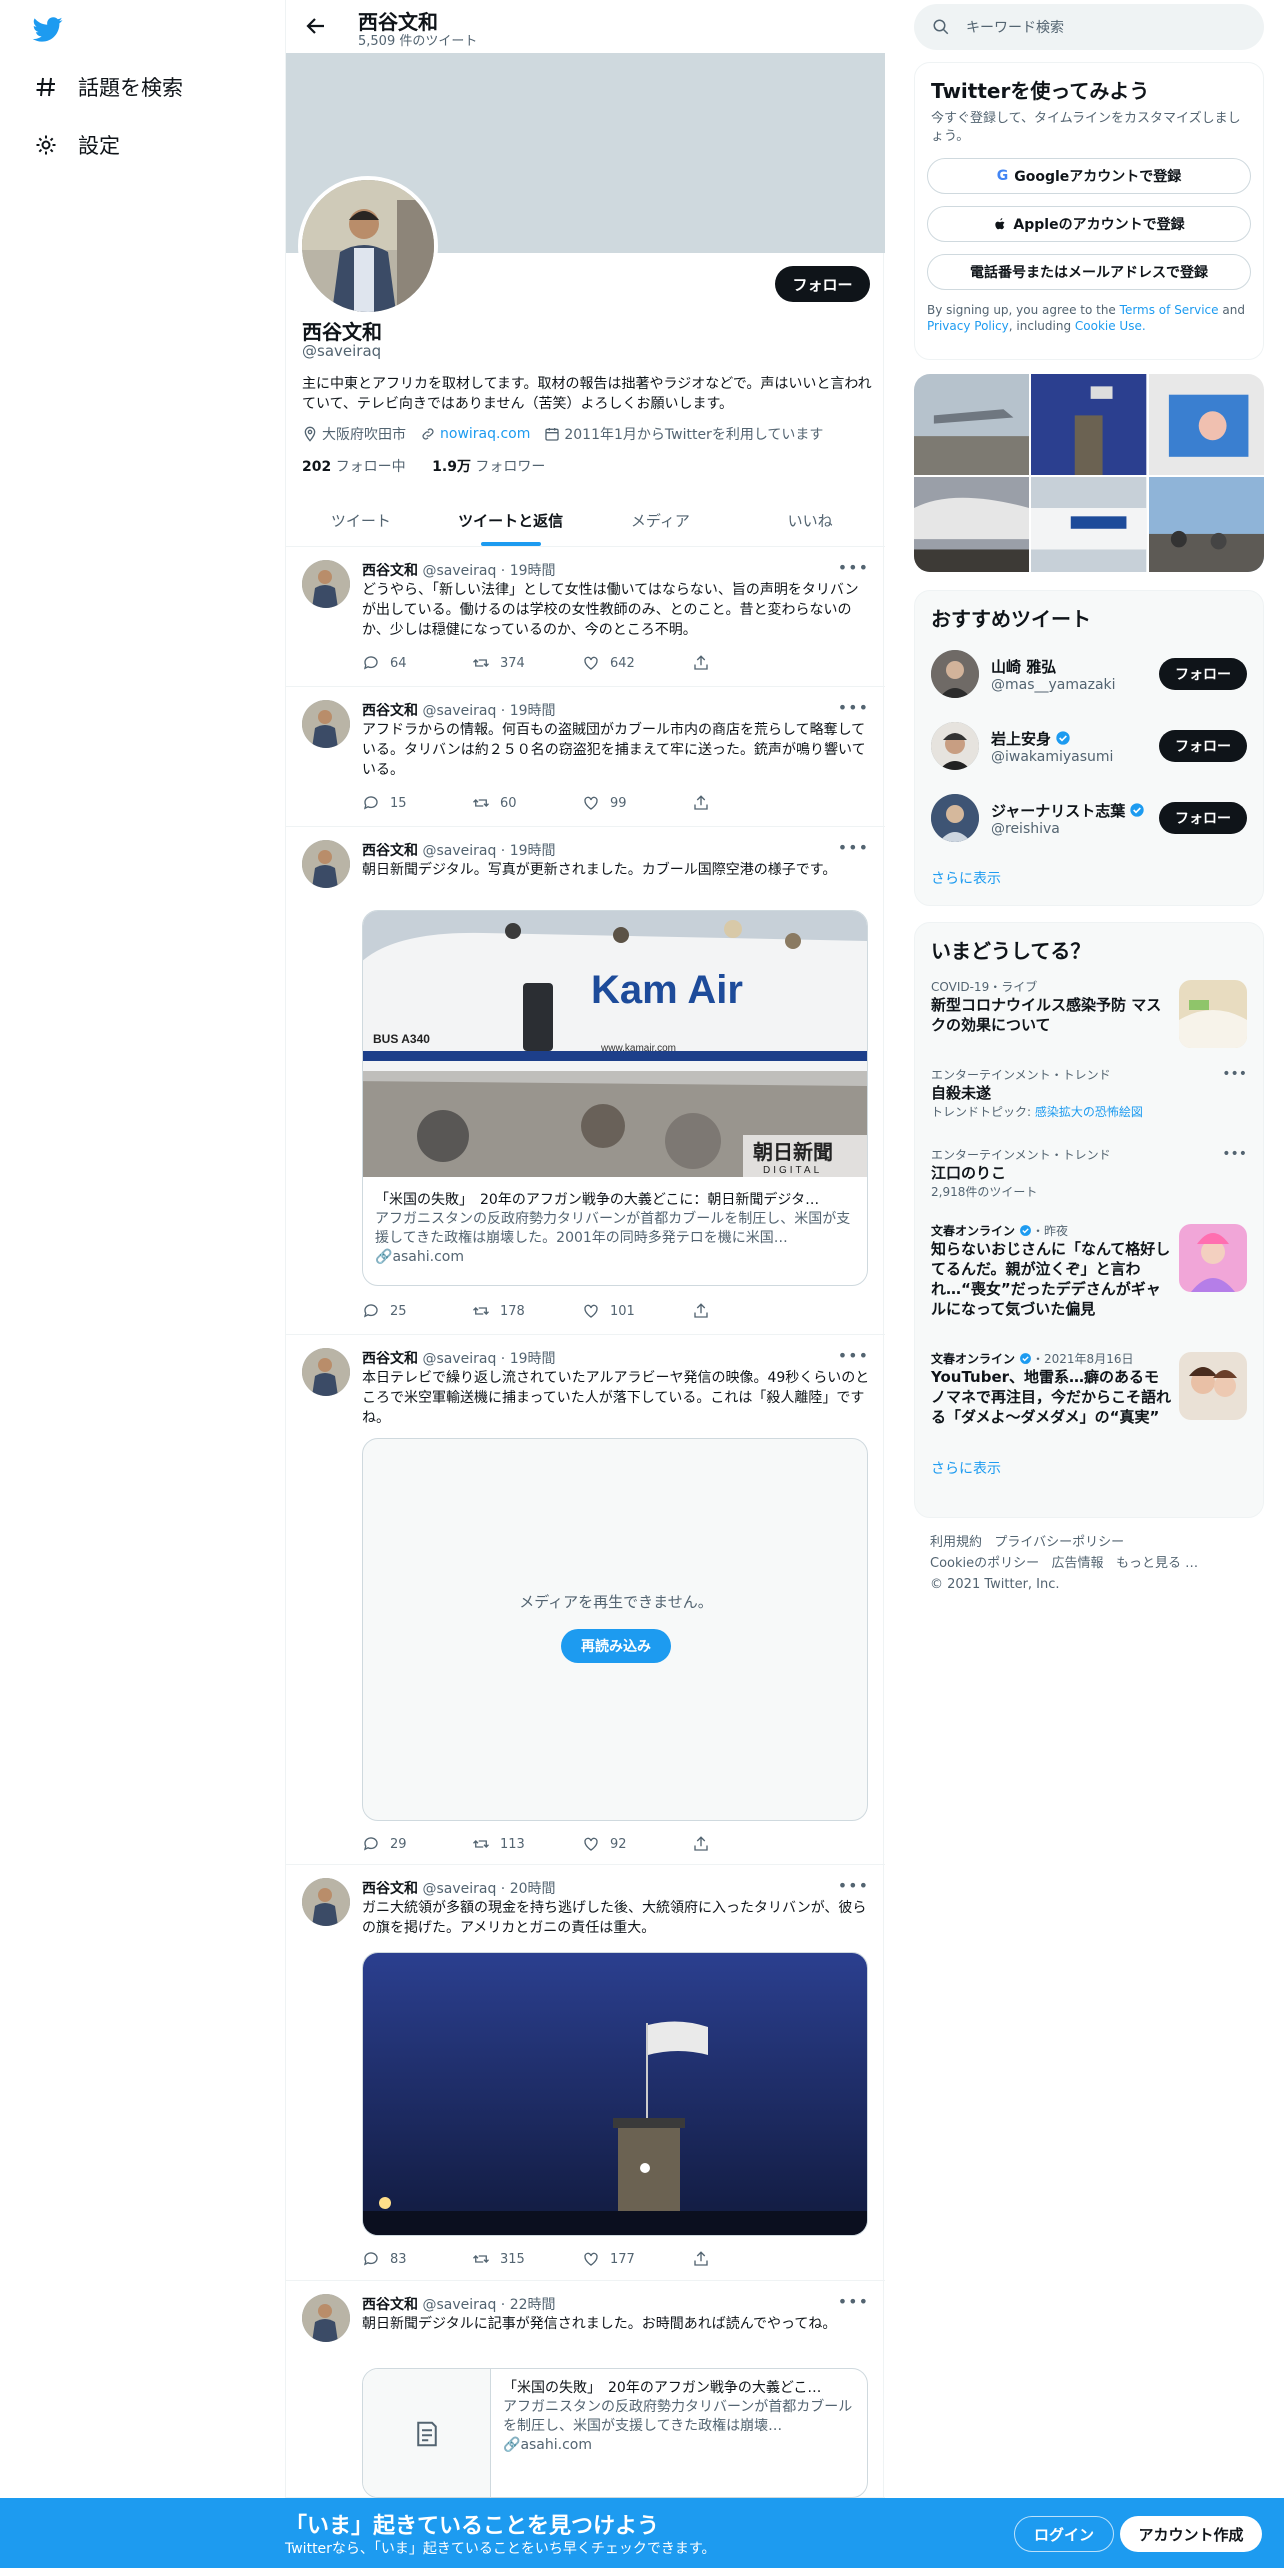 This screenshot has height=2568, width=1284. Describe the element at coordinates (1064, 2534) in the screenshot. I see `login-button: ログイン` at that location.